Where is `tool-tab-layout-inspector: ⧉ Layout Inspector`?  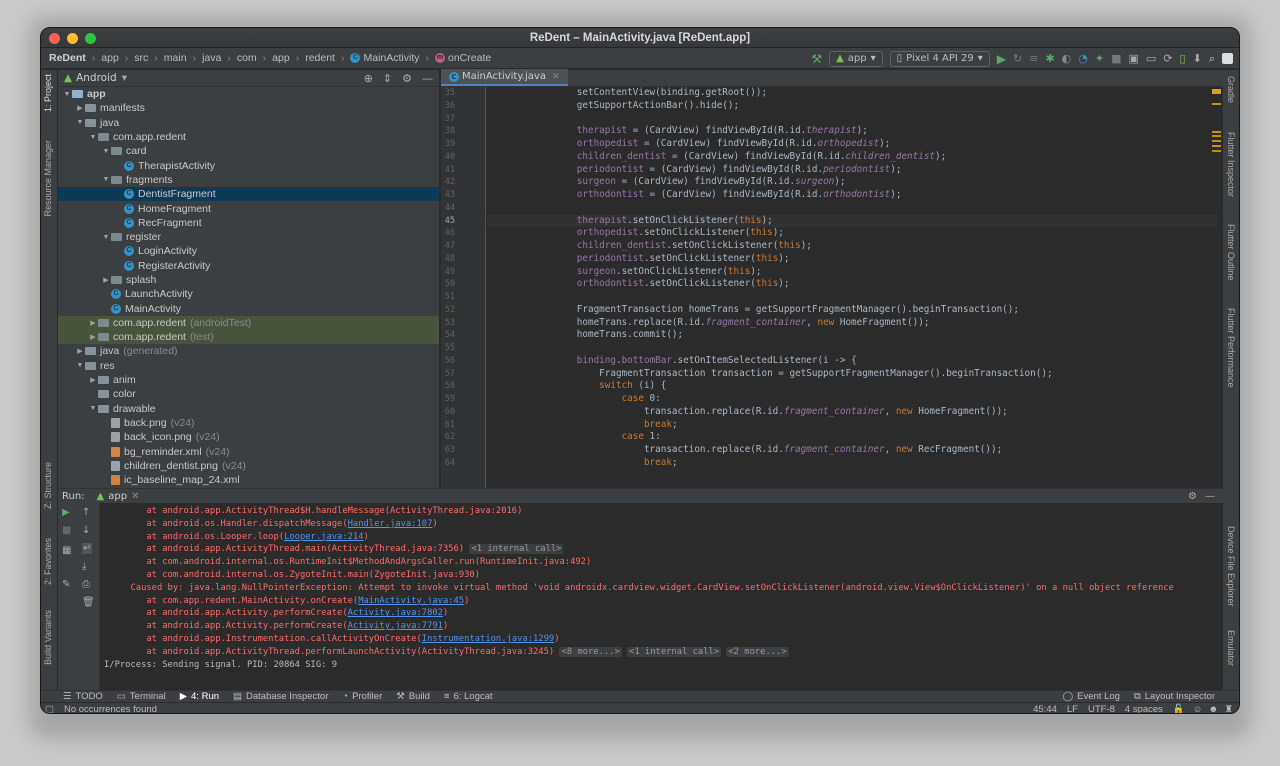
tool-tab-layout-inspector: ⧉ Layout Inspector is located at coordinates (1174, 696).